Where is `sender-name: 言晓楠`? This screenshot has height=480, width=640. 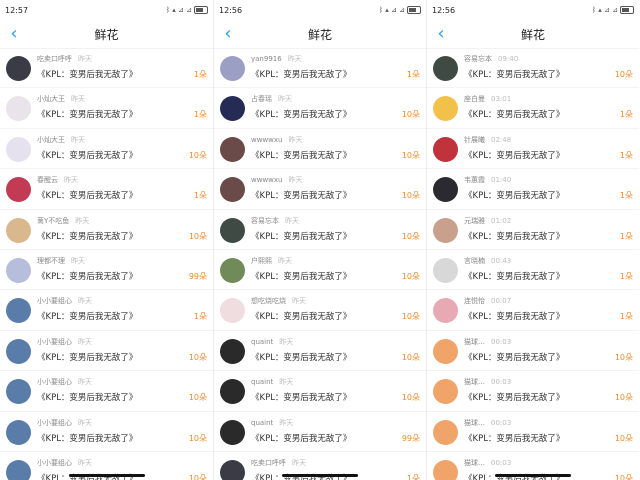 sender-name: 言晓楠 is located at coordinates (474, 261).